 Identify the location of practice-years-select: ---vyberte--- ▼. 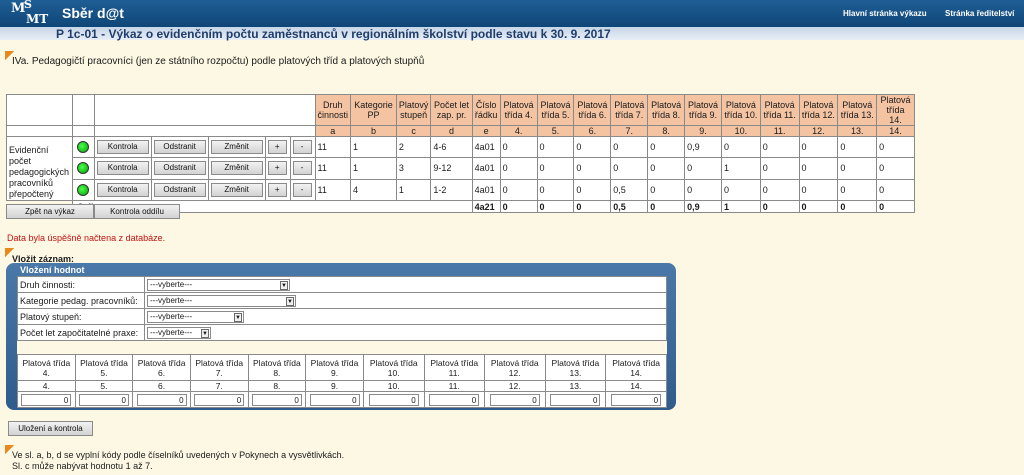
(179, 332).